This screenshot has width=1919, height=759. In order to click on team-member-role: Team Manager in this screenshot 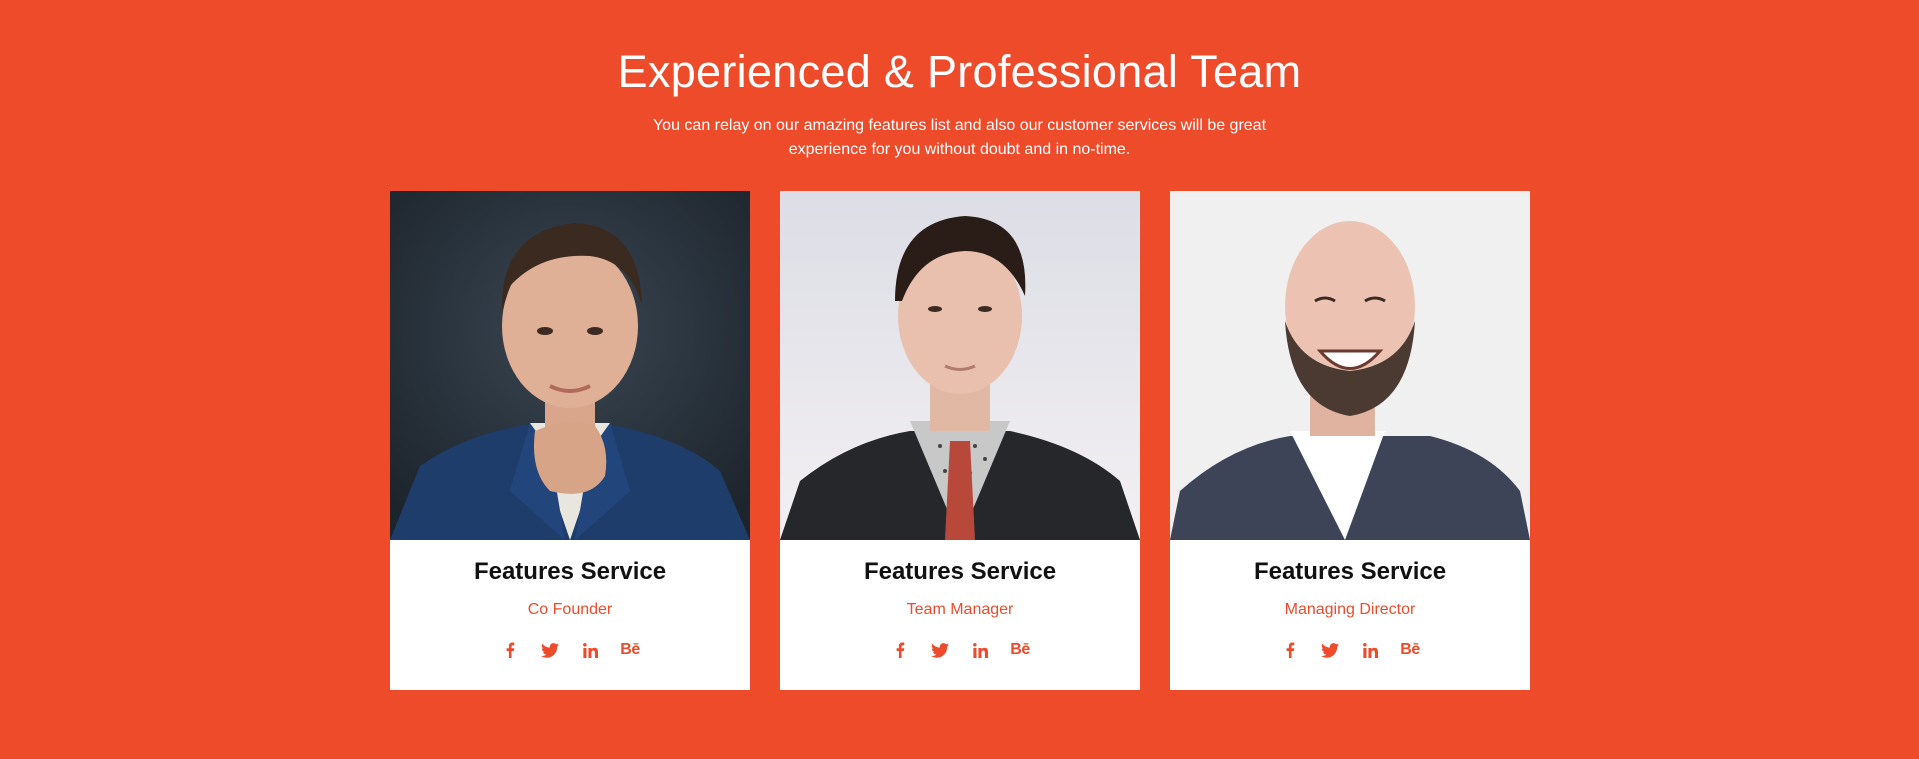, I will do `click(960, 609)`.